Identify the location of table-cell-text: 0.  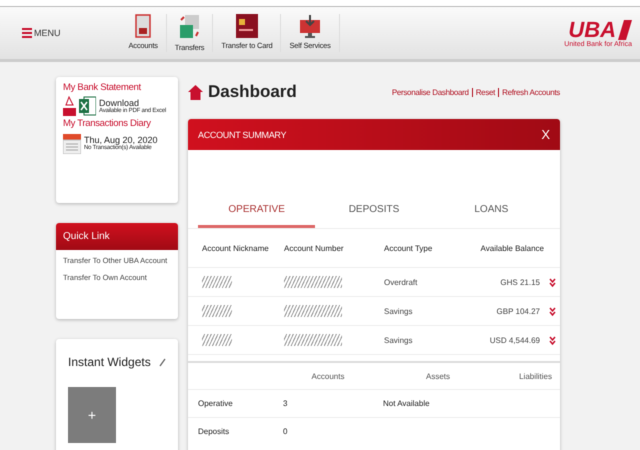
(285, 431).